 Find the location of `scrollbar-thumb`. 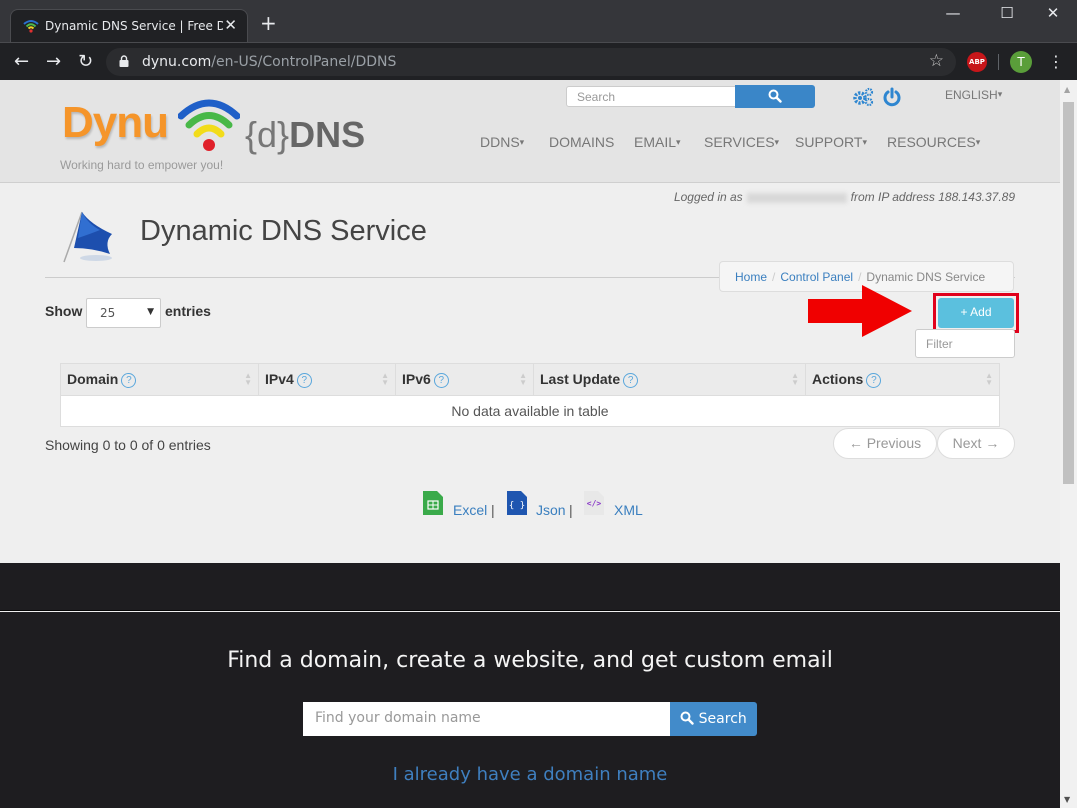

scrollbar-thumb is located at coordinates (1068, 293).